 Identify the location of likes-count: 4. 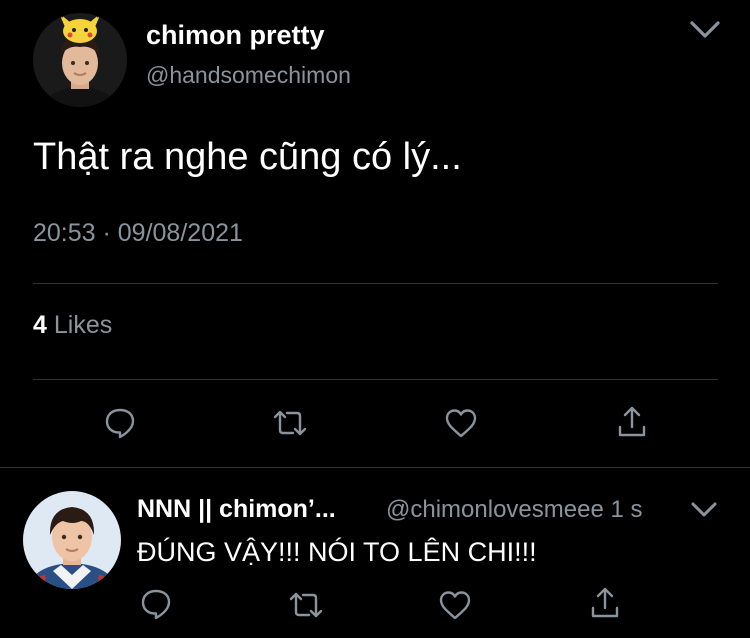
(40, 325).